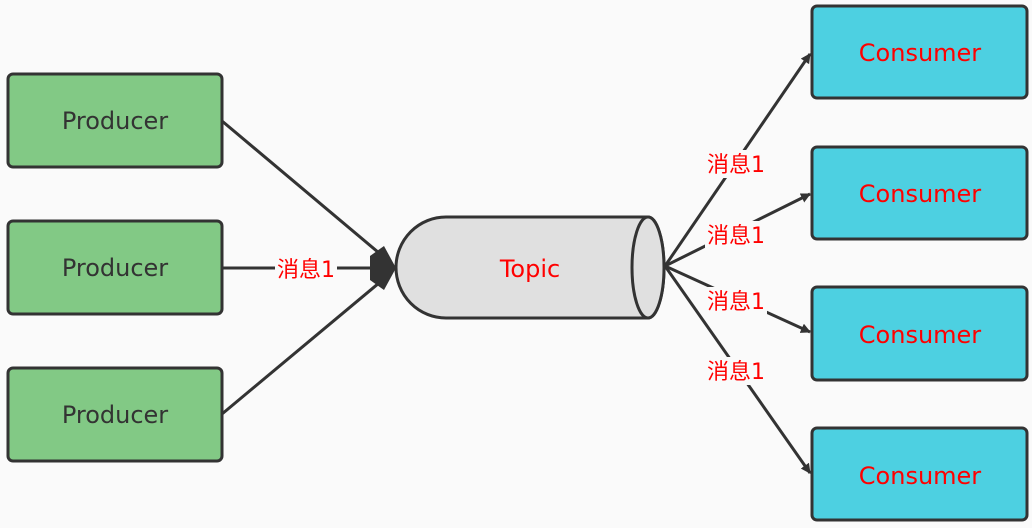 This screenshot has height=528, width=1032. I want to click on edge-producer-1-topic, so click(303, 189).